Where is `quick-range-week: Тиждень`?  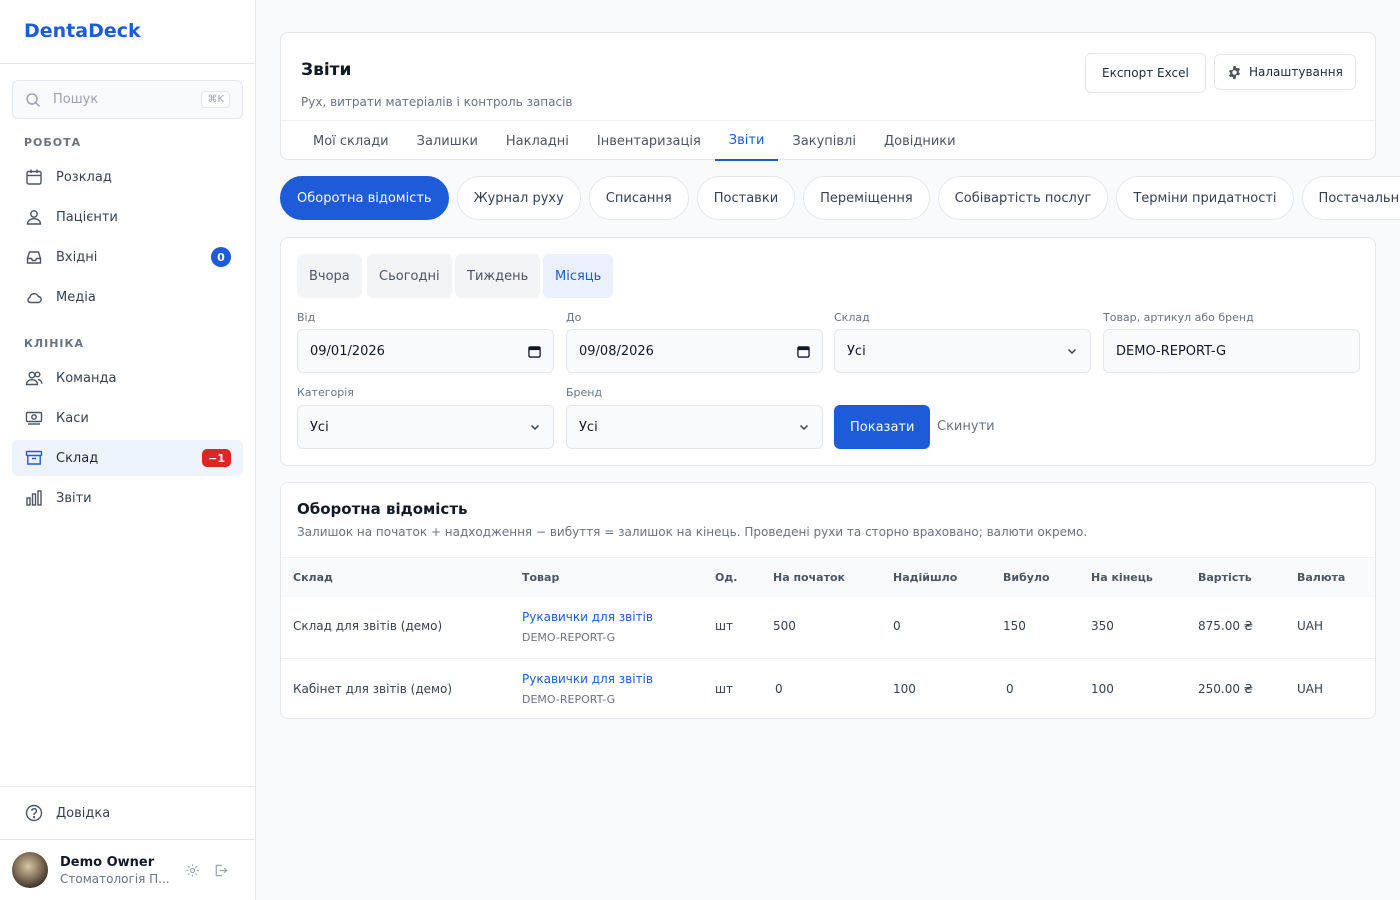 quick-range-week: Тиждень is located at coordinates (498, 276).